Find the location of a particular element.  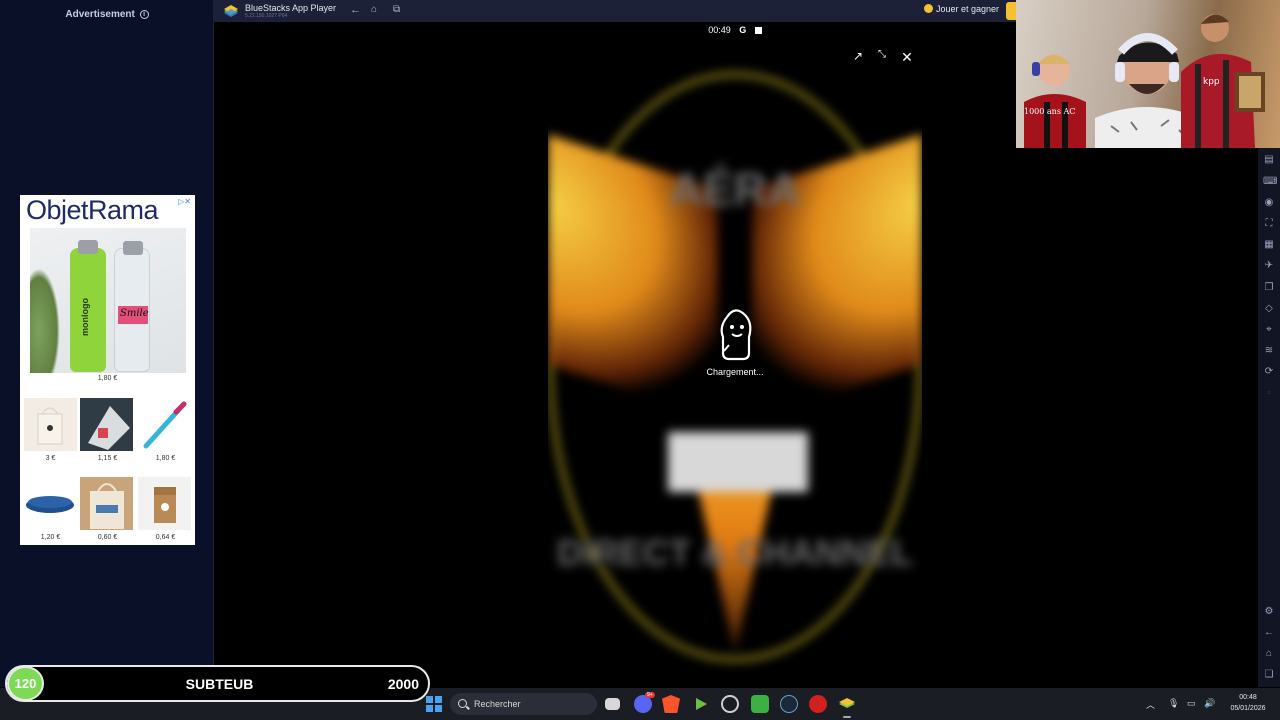

back-arrow-icon: ← is located at coordinates (355, 10).